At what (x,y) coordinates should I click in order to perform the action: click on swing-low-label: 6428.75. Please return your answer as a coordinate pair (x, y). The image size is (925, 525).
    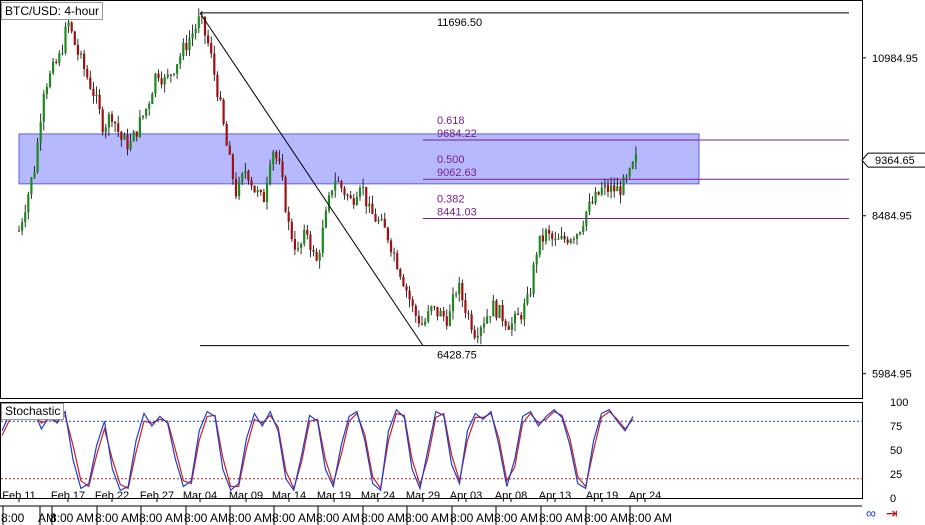
    Looking at the image, I should click on (457, 356).